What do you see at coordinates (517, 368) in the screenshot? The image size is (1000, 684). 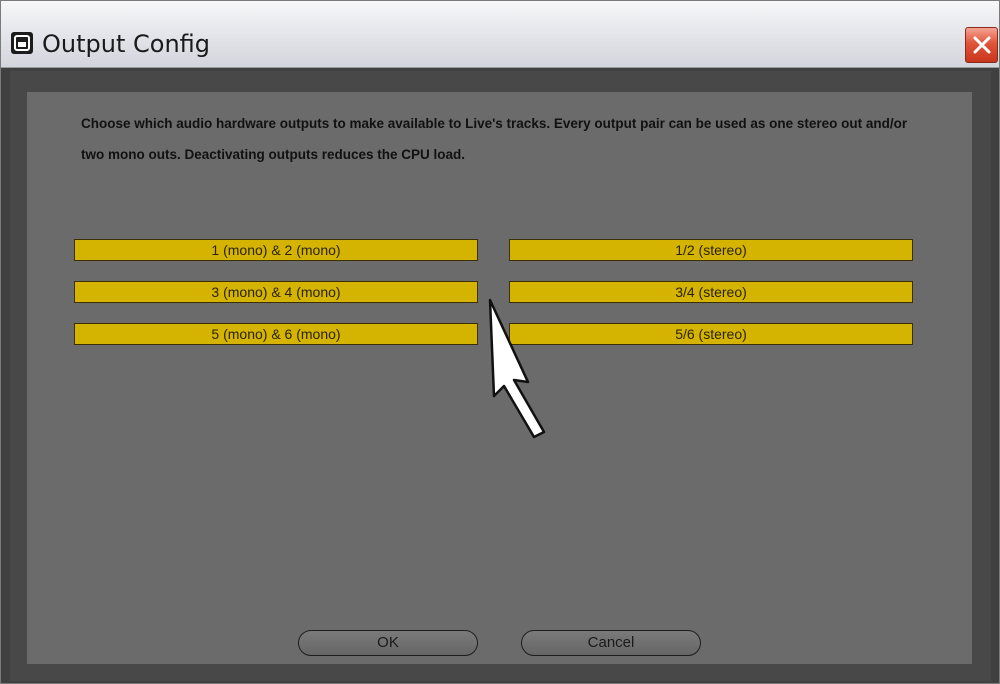 I see `mouse-pointer-icon` at bounding box center [517, 368].